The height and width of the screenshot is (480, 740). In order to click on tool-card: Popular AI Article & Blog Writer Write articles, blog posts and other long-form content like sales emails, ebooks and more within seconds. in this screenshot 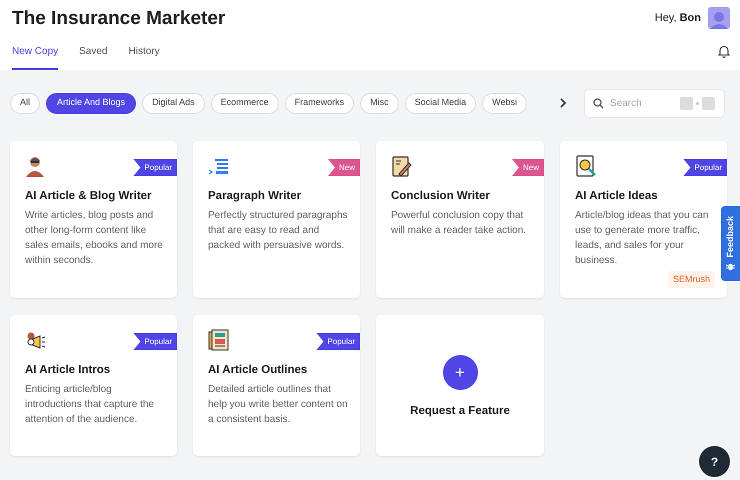, I will do `click(93, 219)`.